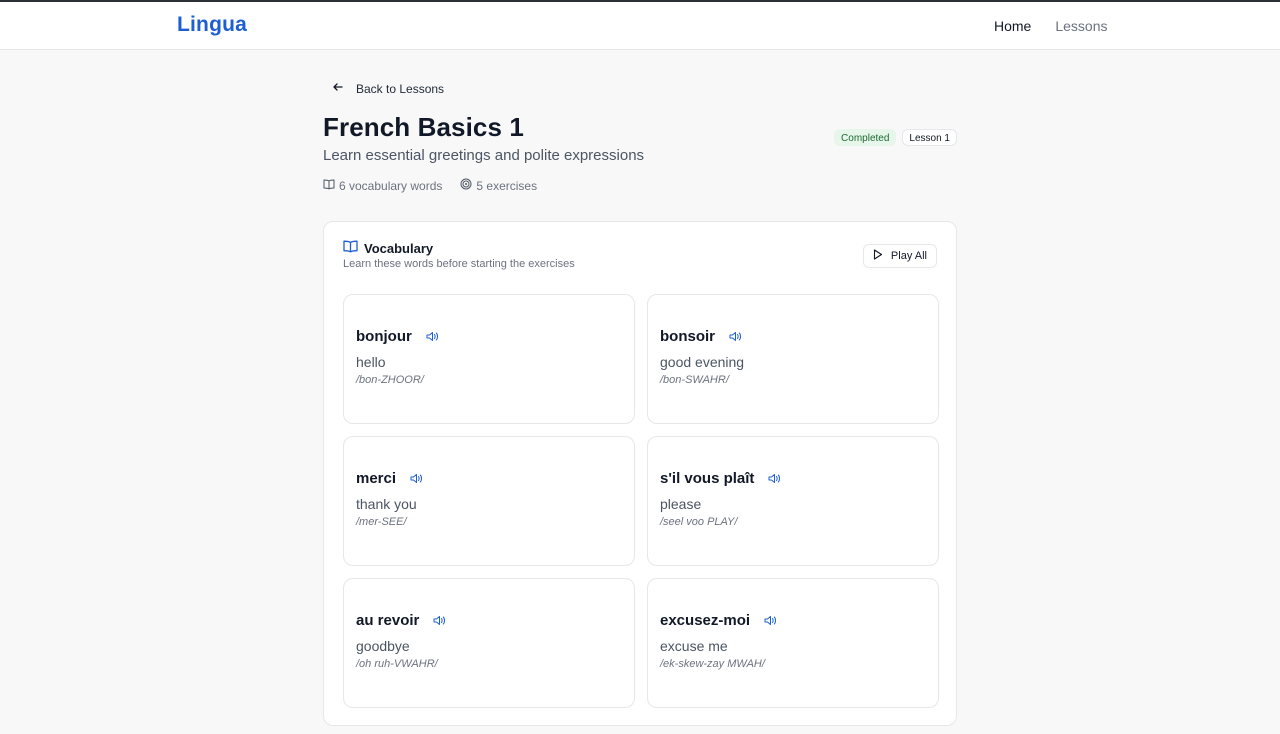  What do you see at coordinates (793, 478) in the screenshot?
I see `word-row: s'il vous plaît` at bounding box center [793, 478].